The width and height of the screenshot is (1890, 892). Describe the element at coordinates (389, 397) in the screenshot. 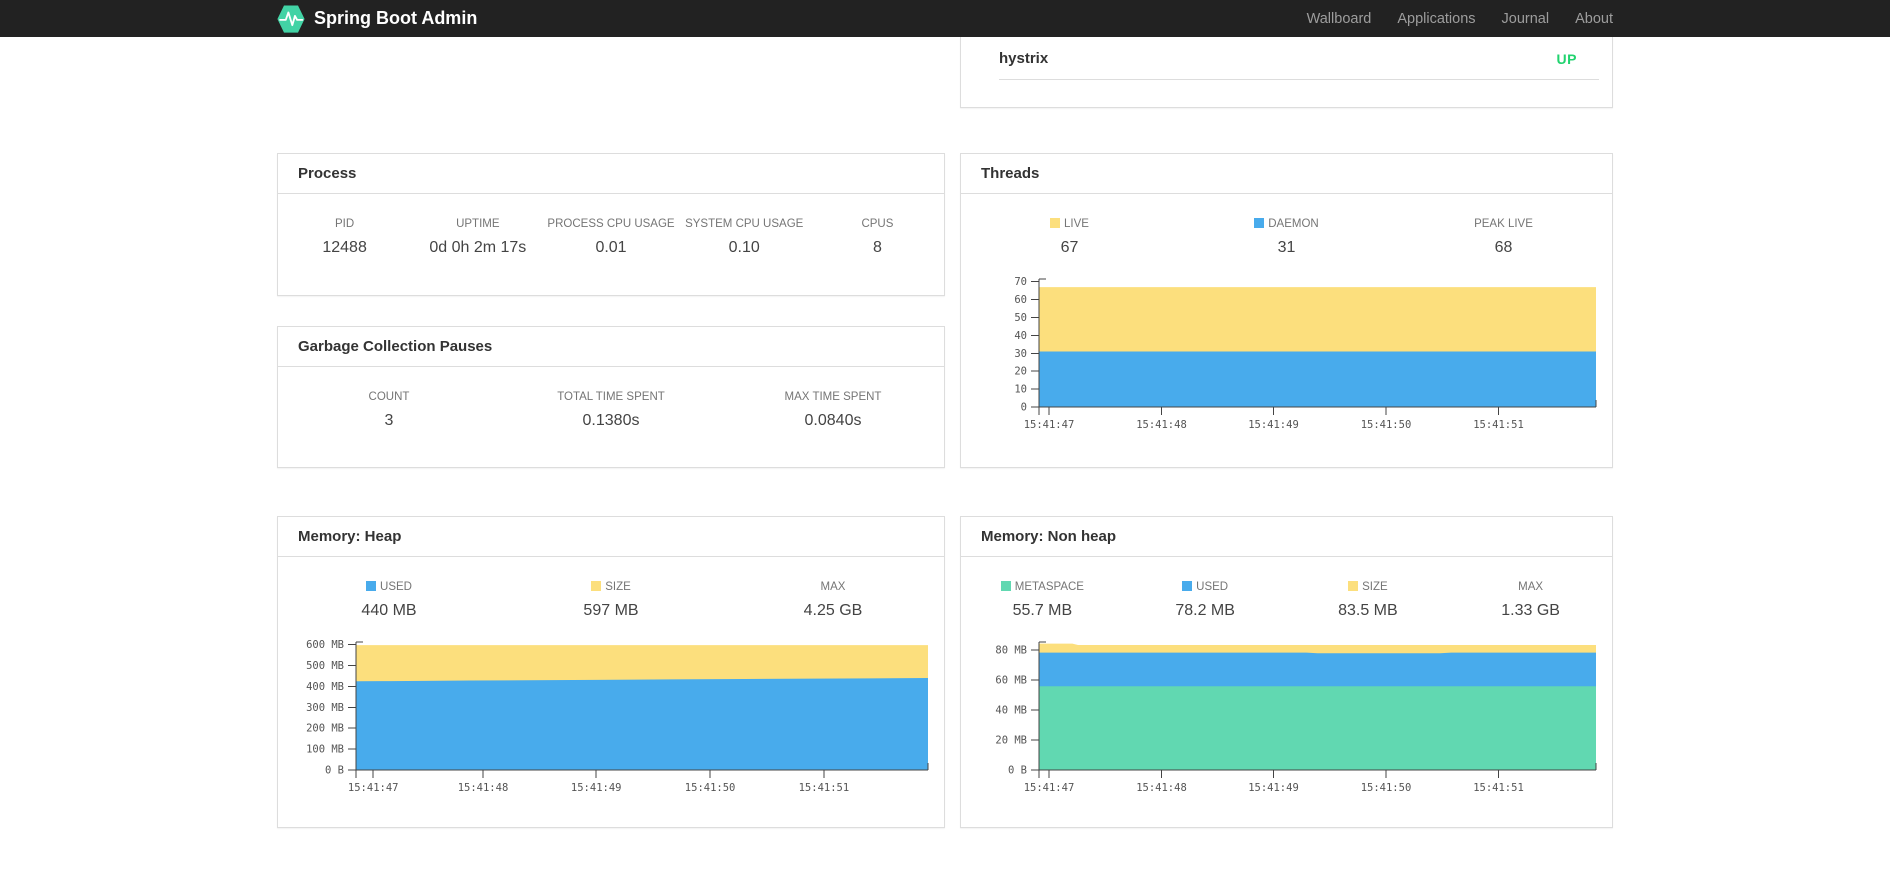

I see `metric-label: COUNT` at that location.